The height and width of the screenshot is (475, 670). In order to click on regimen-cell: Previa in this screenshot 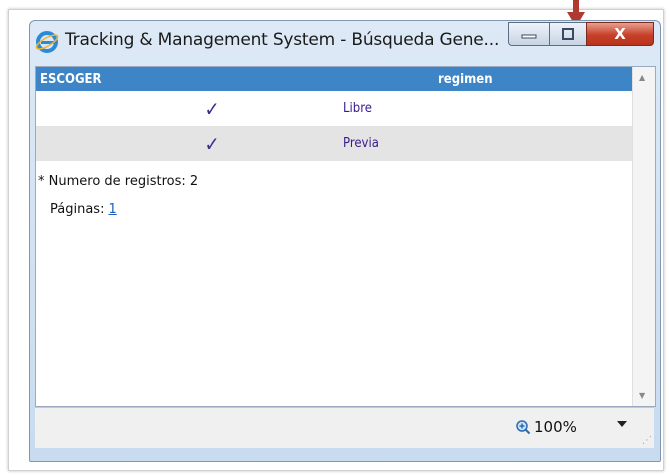, I will do `click(485, 143)`.